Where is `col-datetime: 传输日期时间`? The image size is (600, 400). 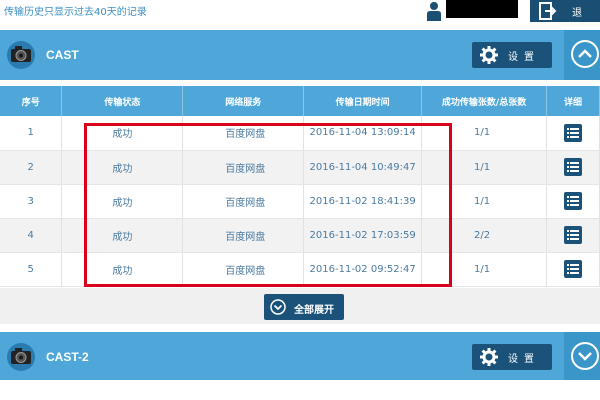 col-datetime: 传输日期时间 is located at coordinates (363, 101).